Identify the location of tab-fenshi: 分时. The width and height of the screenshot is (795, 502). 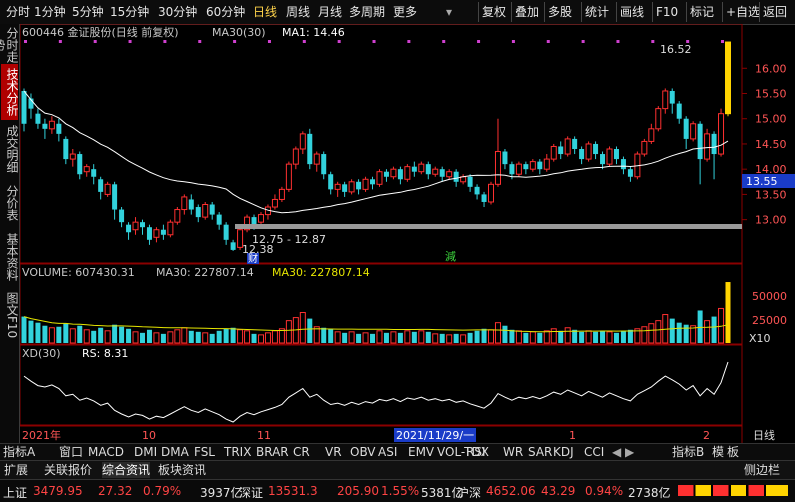
(18, 12).